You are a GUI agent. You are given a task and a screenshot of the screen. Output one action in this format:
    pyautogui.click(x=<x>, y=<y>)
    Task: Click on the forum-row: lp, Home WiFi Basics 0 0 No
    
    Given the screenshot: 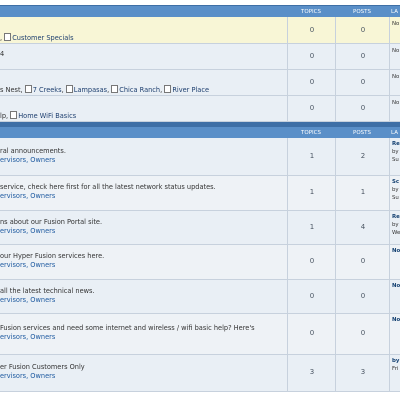 What is the action you would take?
    pyautogui.click(x=200, y=109)
    